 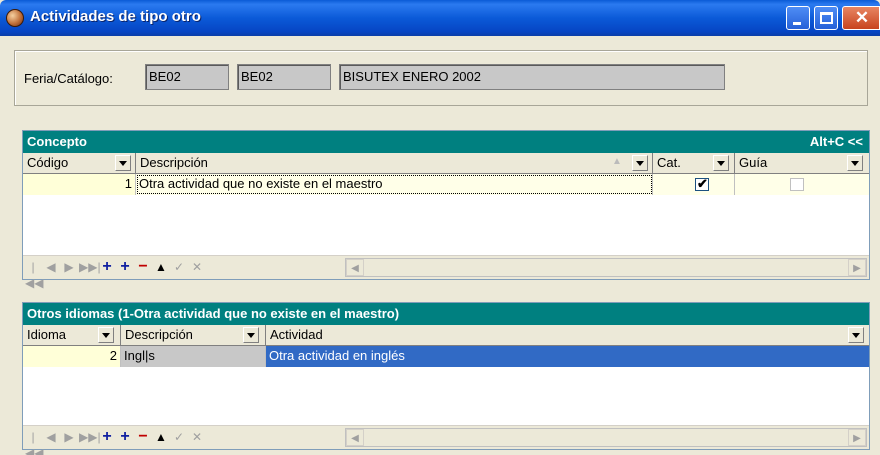 What do you see at coordinates (159, 334) in the screenshot?
I see `col-idioma-descripcion-label: Descripción` at bounding box center [159, 334].